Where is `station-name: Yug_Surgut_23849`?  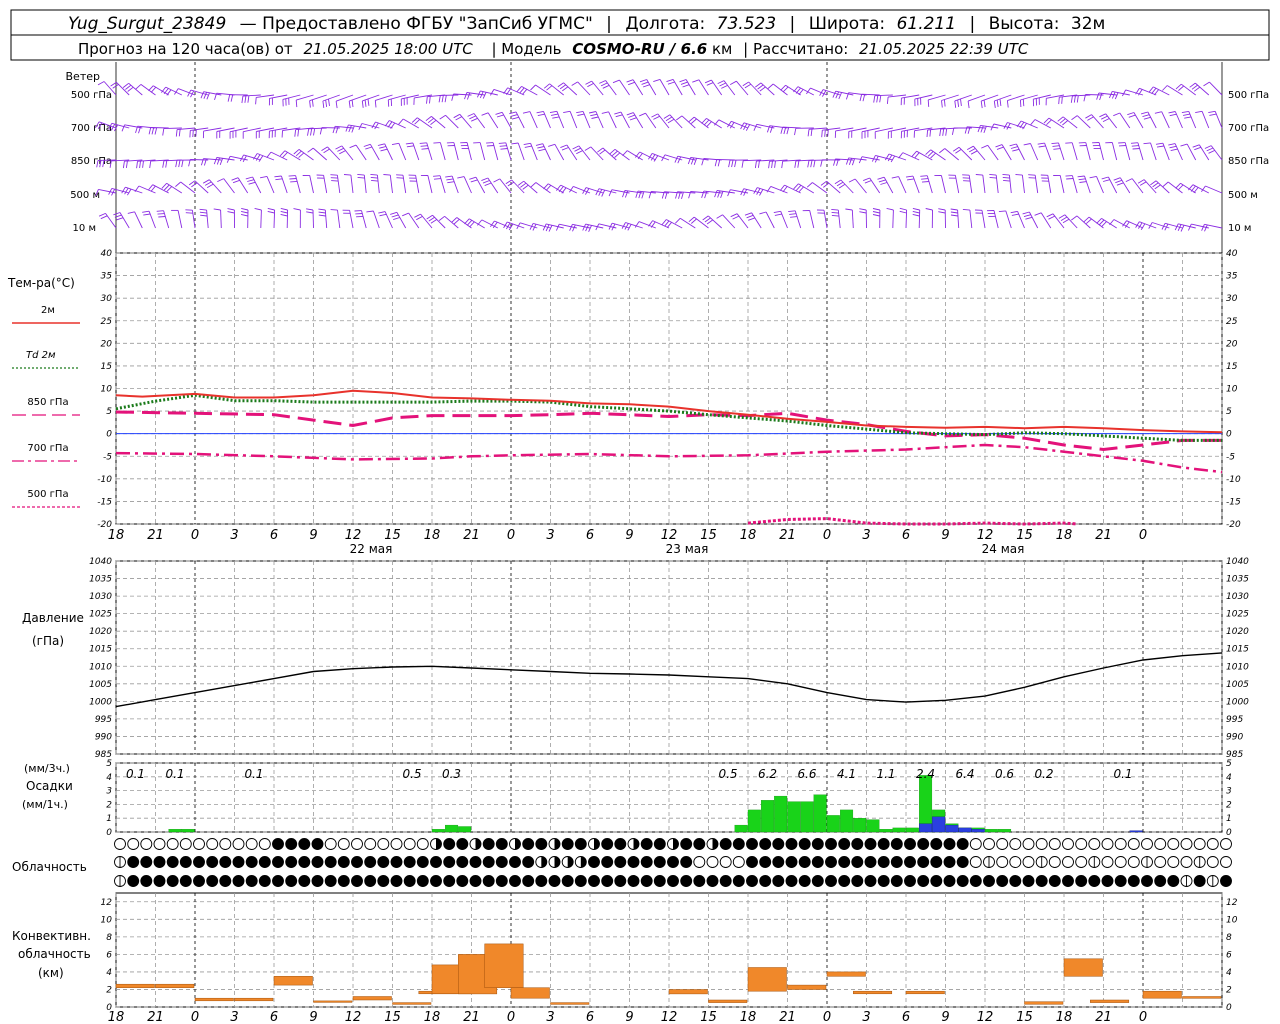
station-name: Yug_Surgut_23849 is located at coordinates (147, 24).